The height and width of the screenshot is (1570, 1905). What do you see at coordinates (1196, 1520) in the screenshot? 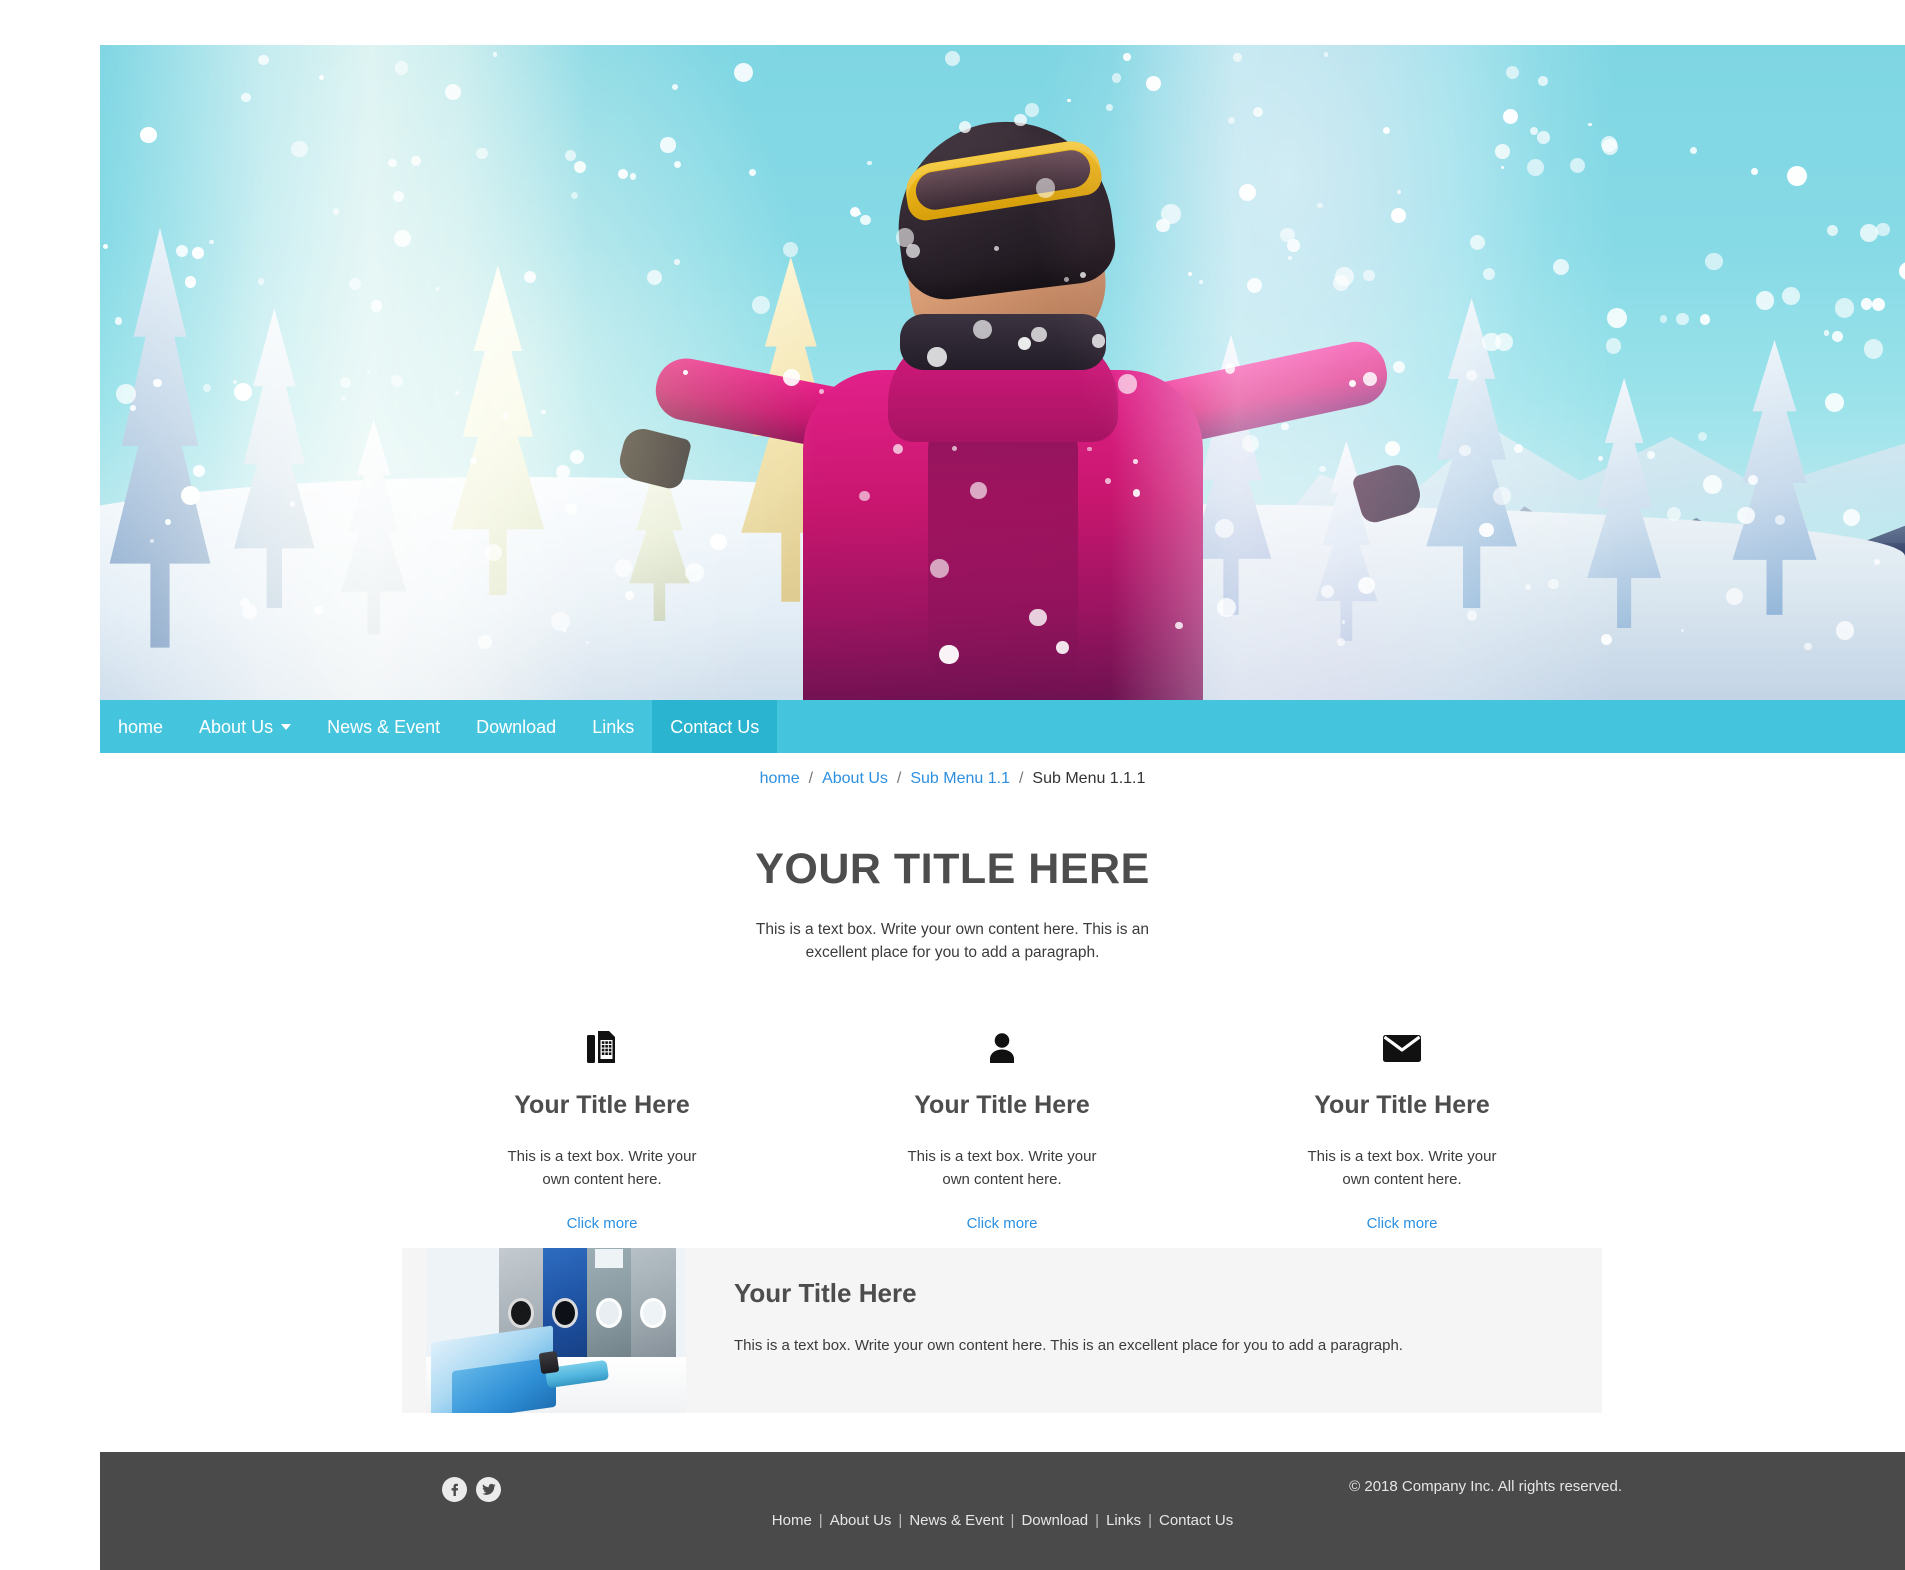
I see `footer-nav-item-contact-us: Contact Us` at bounding box center [1196, 1520].